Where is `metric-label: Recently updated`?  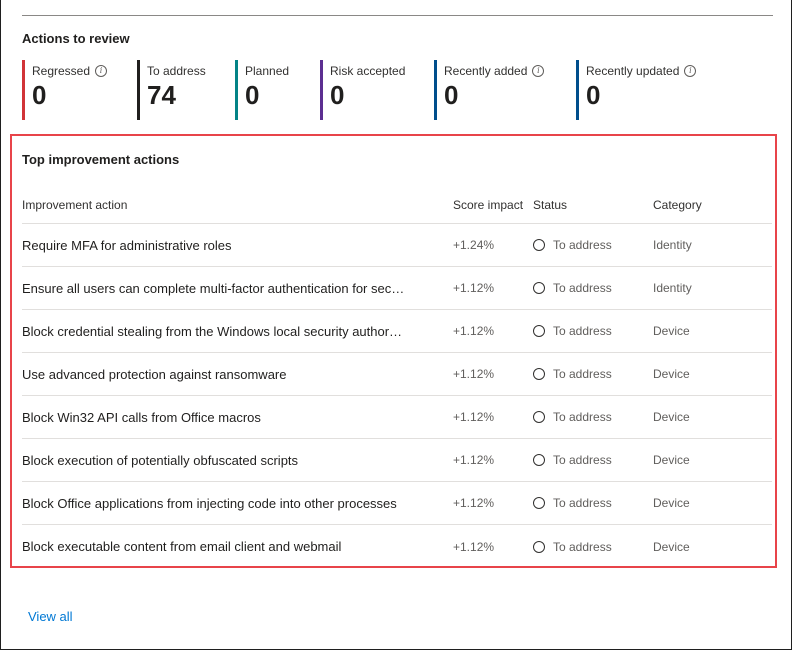 metric-label: Recently updated is located at coordinates (633, 71).